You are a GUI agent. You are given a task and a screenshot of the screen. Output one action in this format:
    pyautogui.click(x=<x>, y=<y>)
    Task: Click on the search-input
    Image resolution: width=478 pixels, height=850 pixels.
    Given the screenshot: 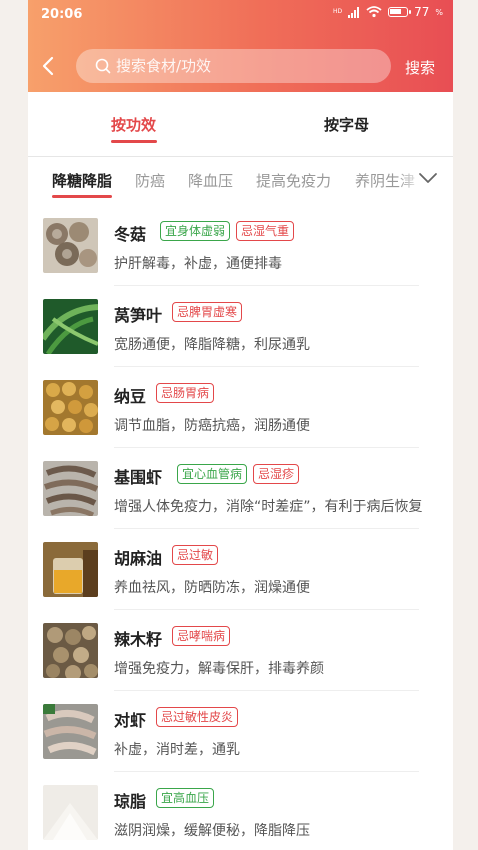 What is the action you would take?
    pyautogui.click(x=246, y=66)
    